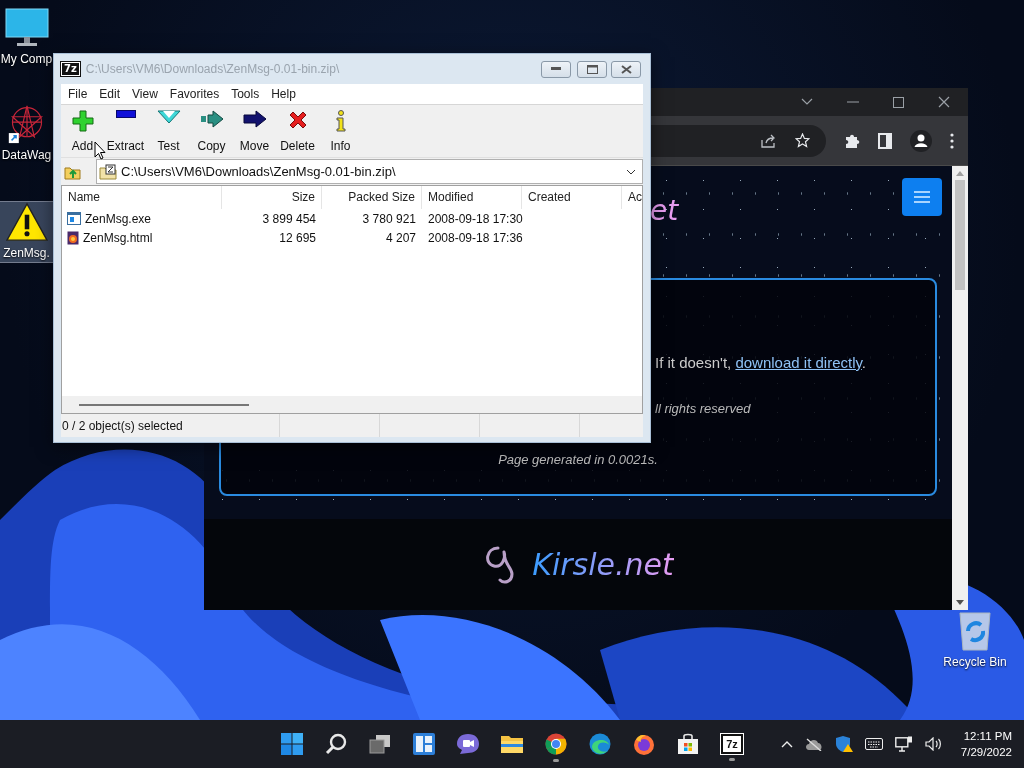 This screenshot has height=768, width=1024. Describe the element at coordinates (78, 94) in the screenshot. I see `menu-item: File` at that location.